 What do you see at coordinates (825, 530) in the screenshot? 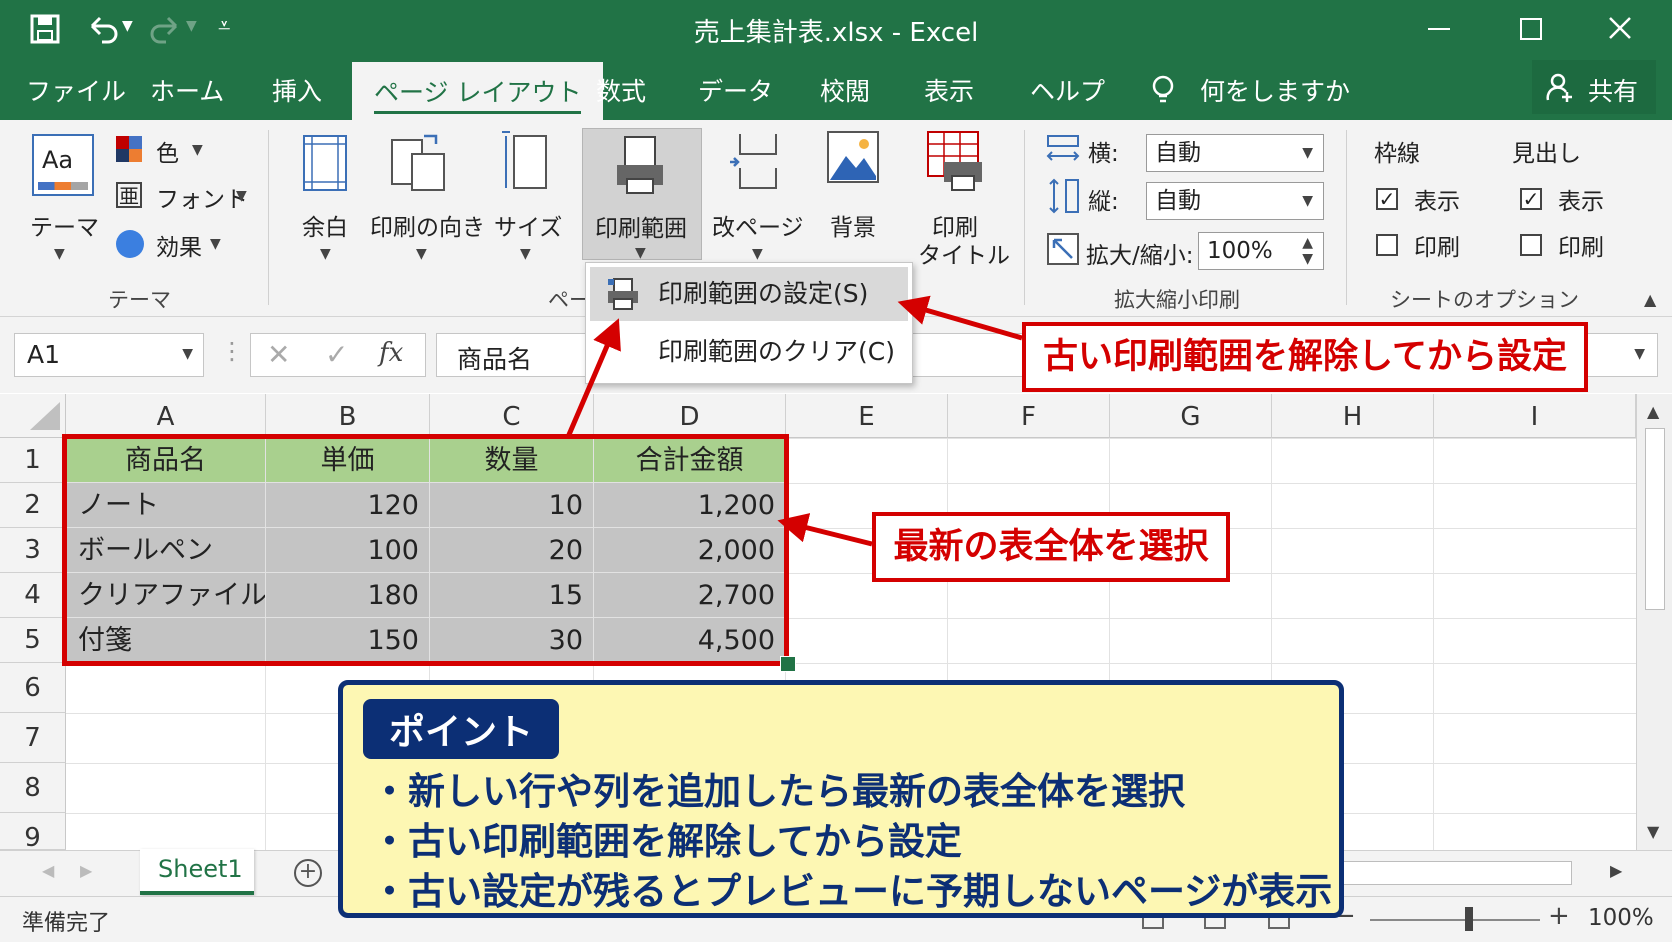
I see `arrow-to-table-selection` at bounding box center [825, 530].